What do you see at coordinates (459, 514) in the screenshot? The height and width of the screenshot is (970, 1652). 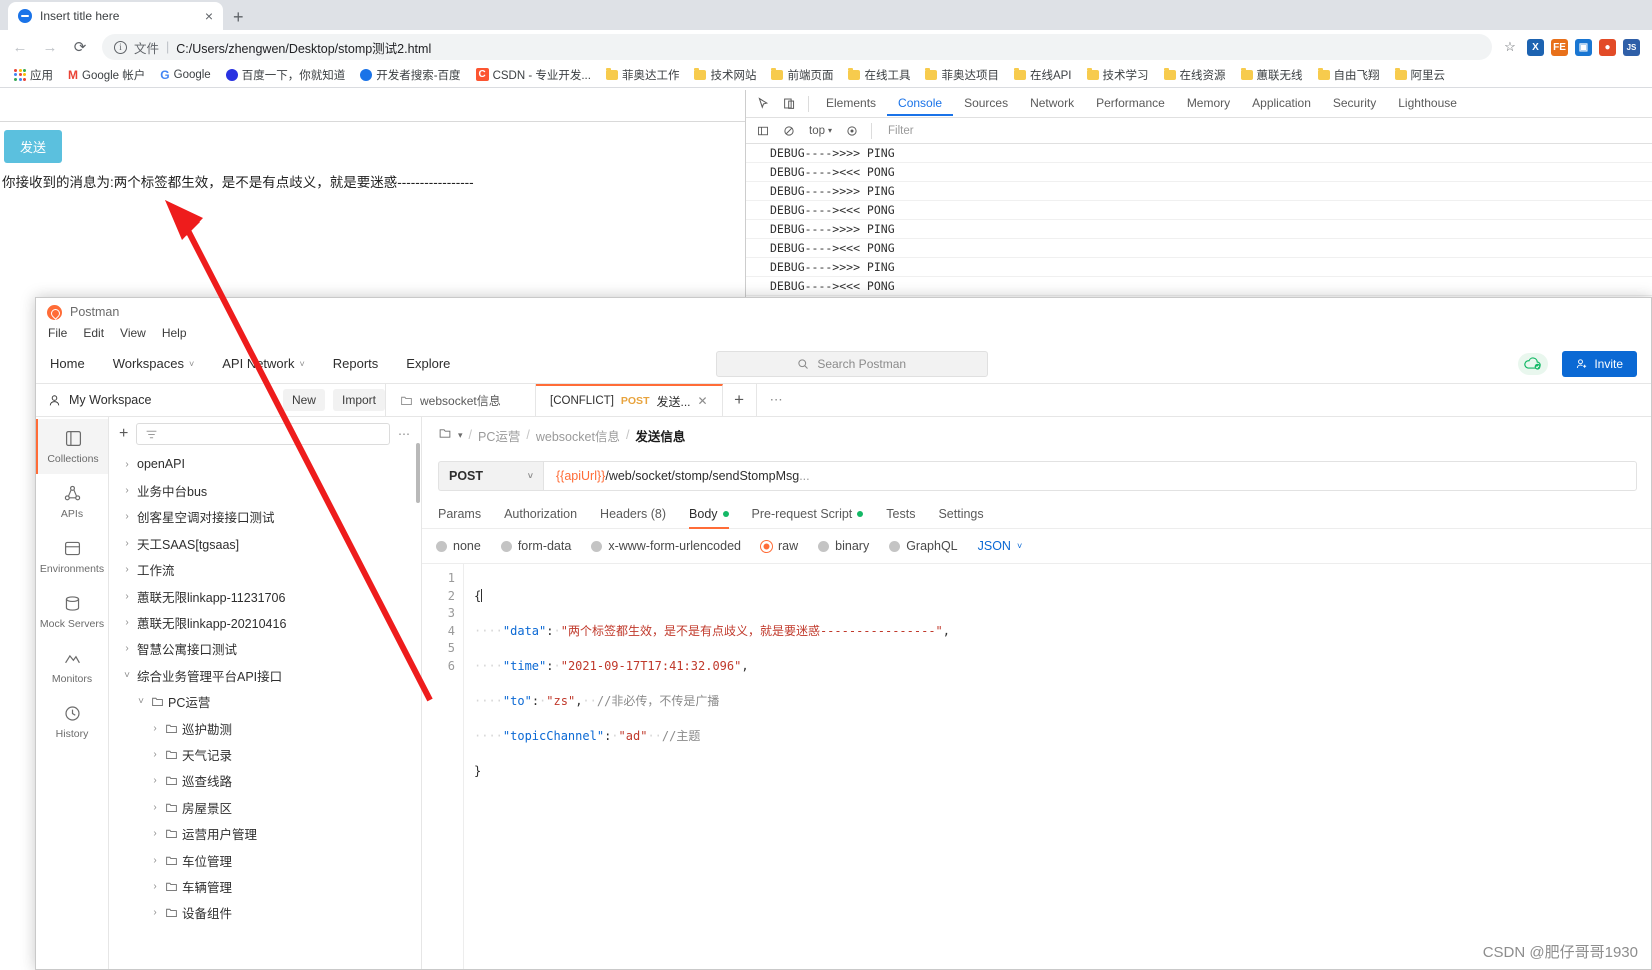 I see `tab-params: Params` at bounding box center [459, 514].